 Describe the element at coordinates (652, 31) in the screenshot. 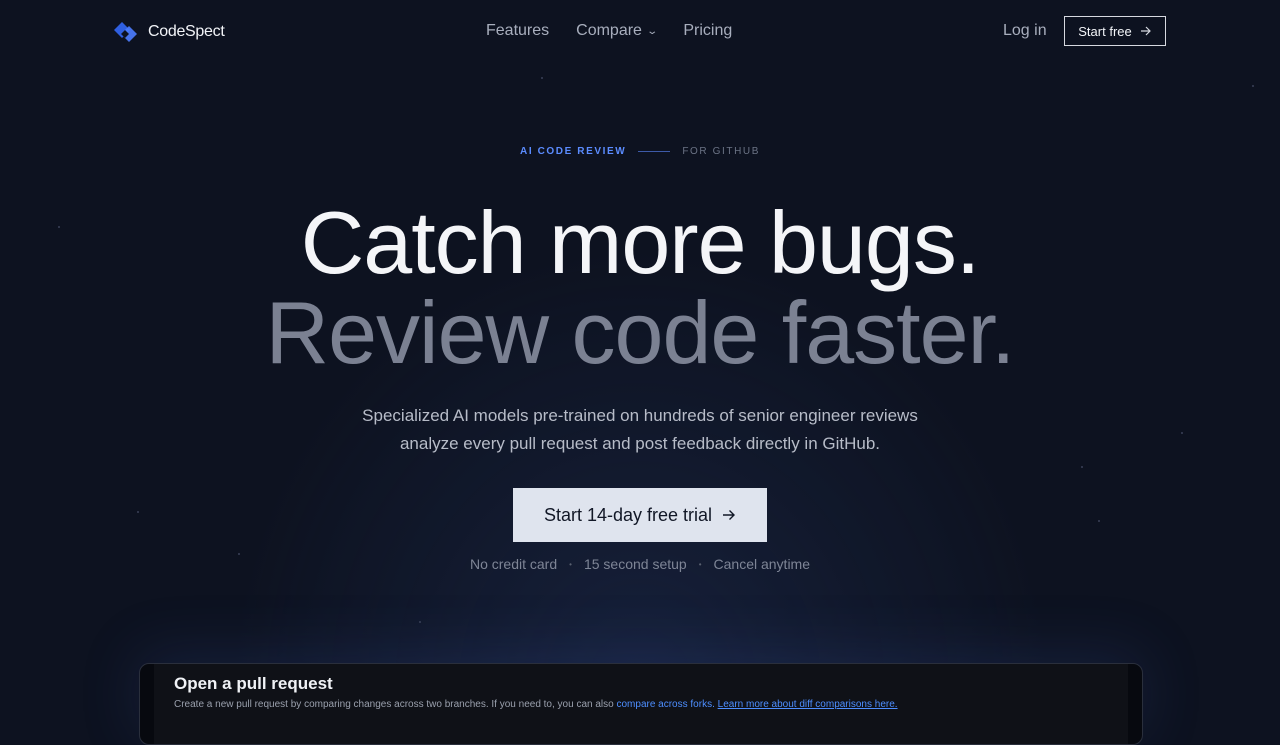

I see `chevron-down-icon: ⌄` at that location.